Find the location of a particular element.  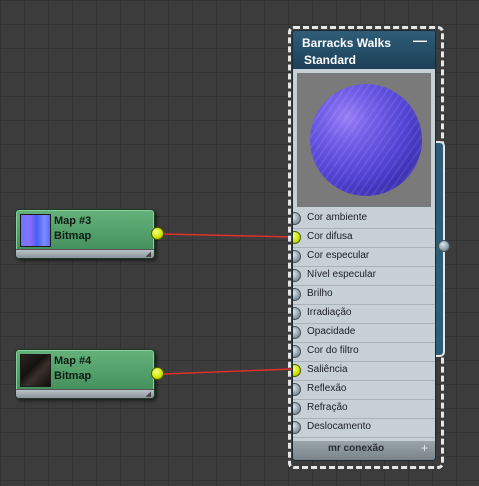

slot-row: Irradiação is located at coordinates (364, 314).